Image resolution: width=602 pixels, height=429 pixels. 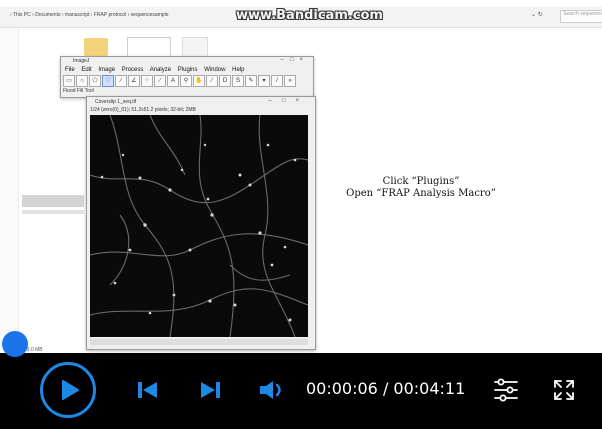 I want to click on menu-image: Image, so click(x=106, y=70).